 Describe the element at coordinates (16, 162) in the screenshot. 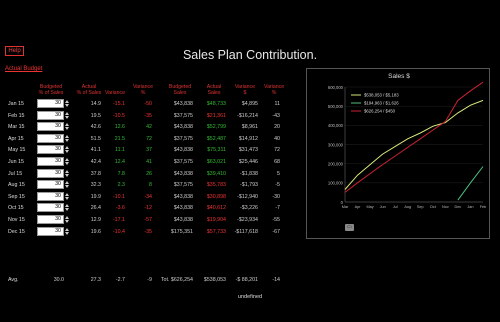

I see `month-label: Jun 15` at that location.